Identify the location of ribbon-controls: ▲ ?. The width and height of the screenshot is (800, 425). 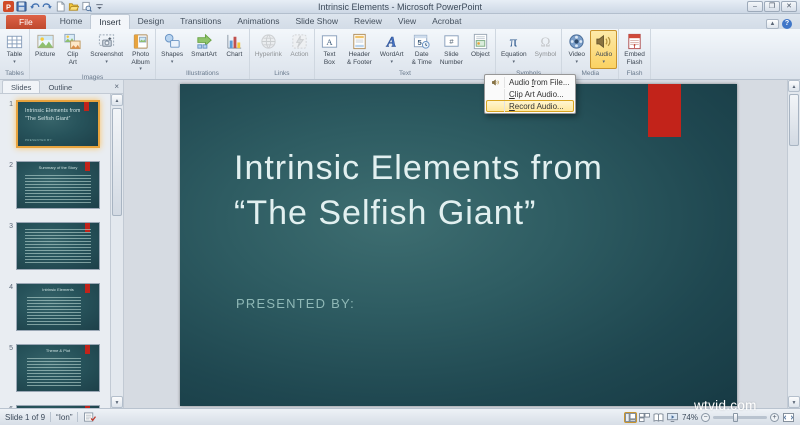
(783, 24).